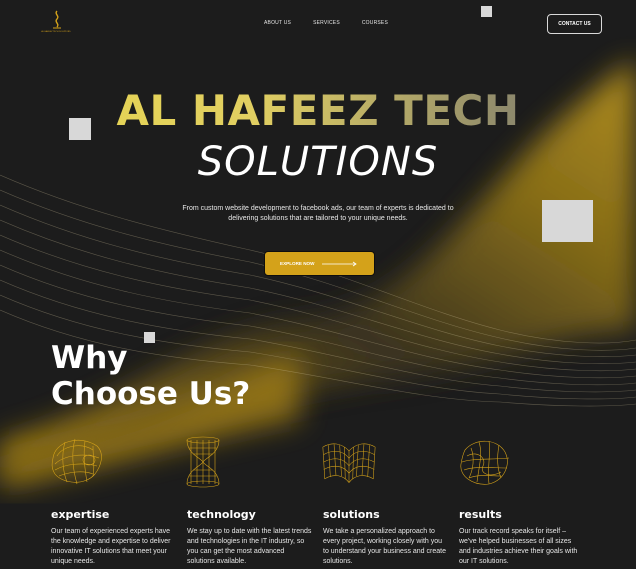  What do you see at coordinates (480, 514) in the screenshot?
I see `feature-title: results` at bounding box center [480, 514].